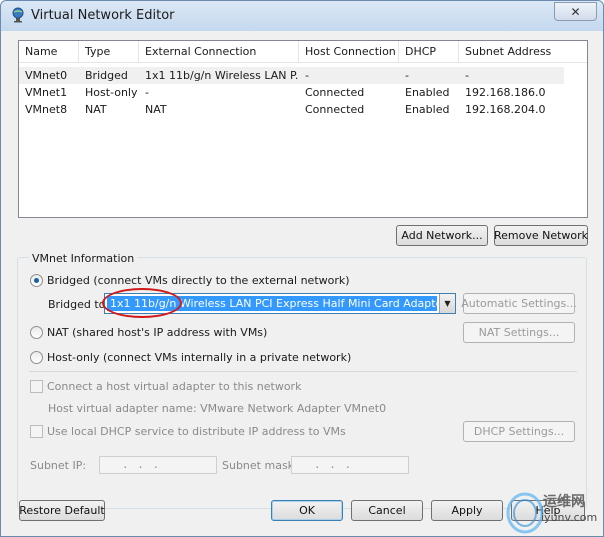  Describe the element at coordinates (350, 465) in the screenshot. I see `subnet-mask-field: . . .` at that location.